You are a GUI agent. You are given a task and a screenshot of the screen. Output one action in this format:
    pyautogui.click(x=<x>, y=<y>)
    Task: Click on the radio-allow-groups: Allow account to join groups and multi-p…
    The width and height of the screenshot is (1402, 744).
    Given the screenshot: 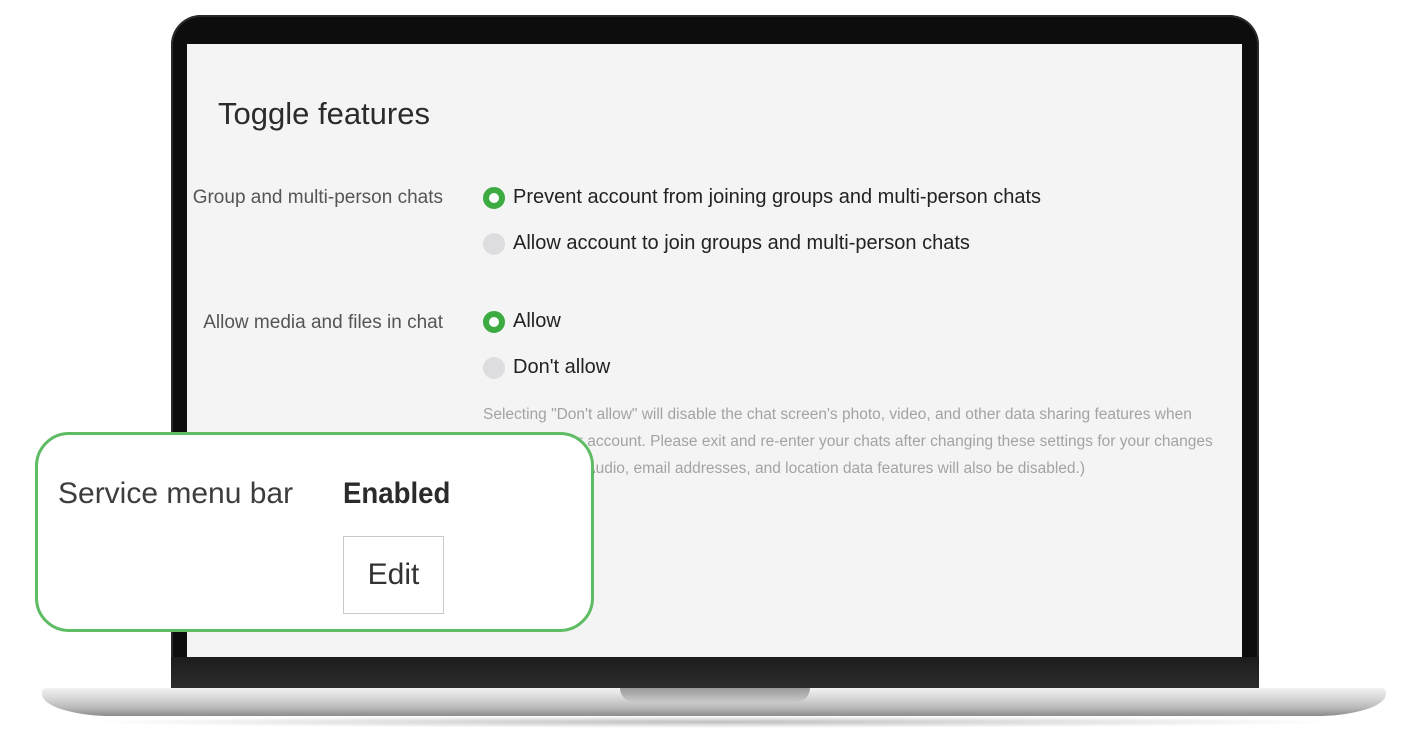 What is the action you would take?
    pyautogui.click(x=726, y=243)
    